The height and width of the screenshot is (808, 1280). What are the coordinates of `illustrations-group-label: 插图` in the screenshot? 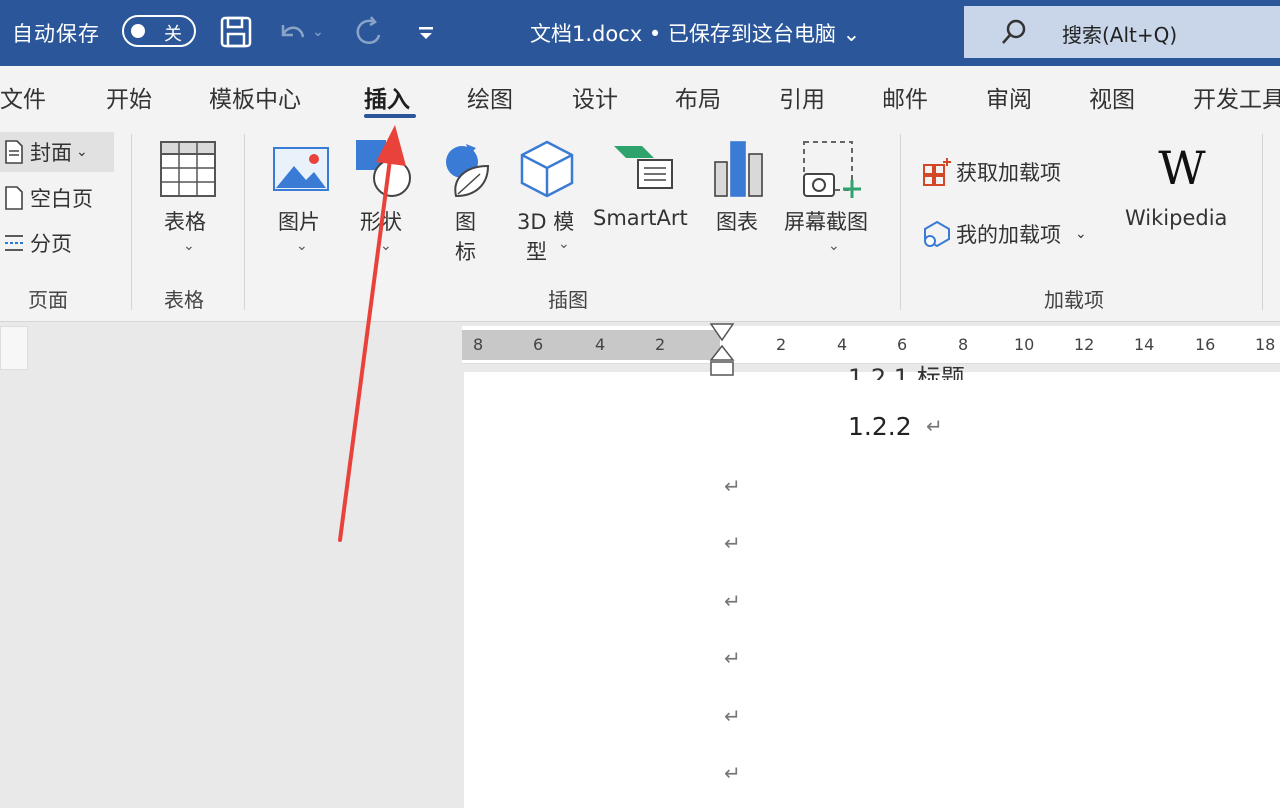 It's located at (568, 300).